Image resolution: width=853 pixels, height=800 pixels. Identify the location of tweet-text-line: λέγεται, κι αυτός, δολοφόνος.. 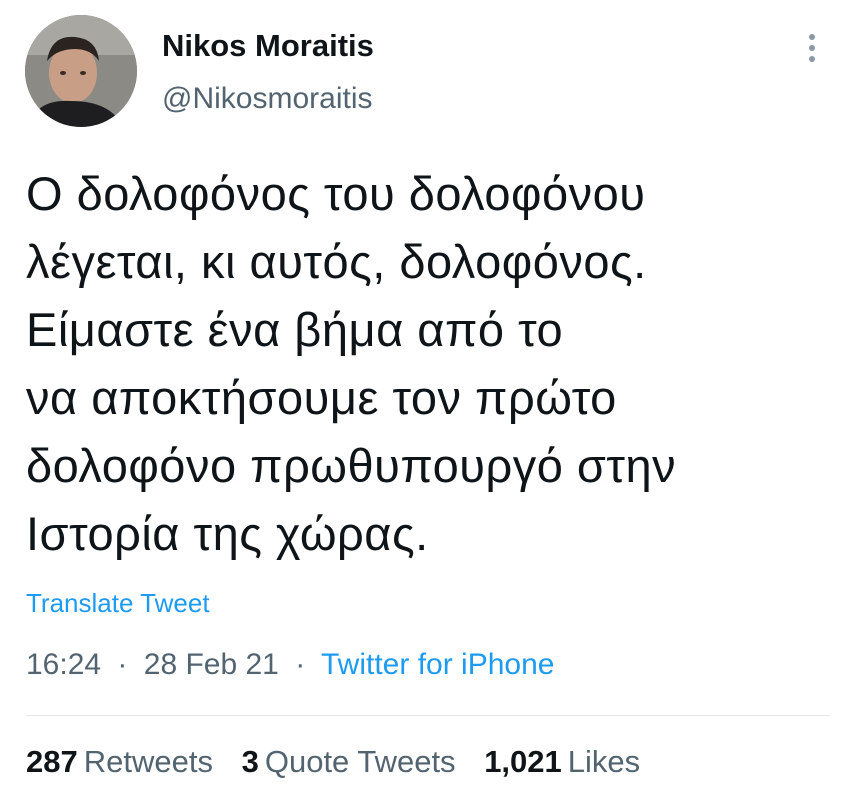
(336, 261).